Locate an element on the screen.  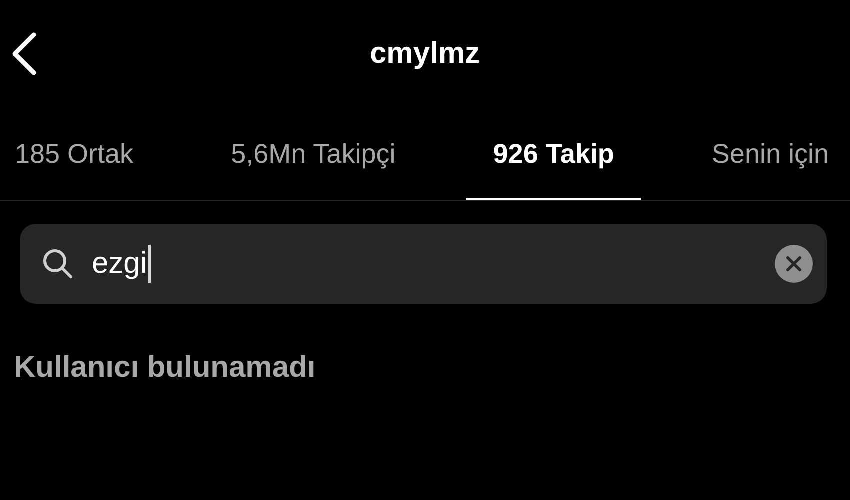
clear-button is located at coordinates (794, 264).